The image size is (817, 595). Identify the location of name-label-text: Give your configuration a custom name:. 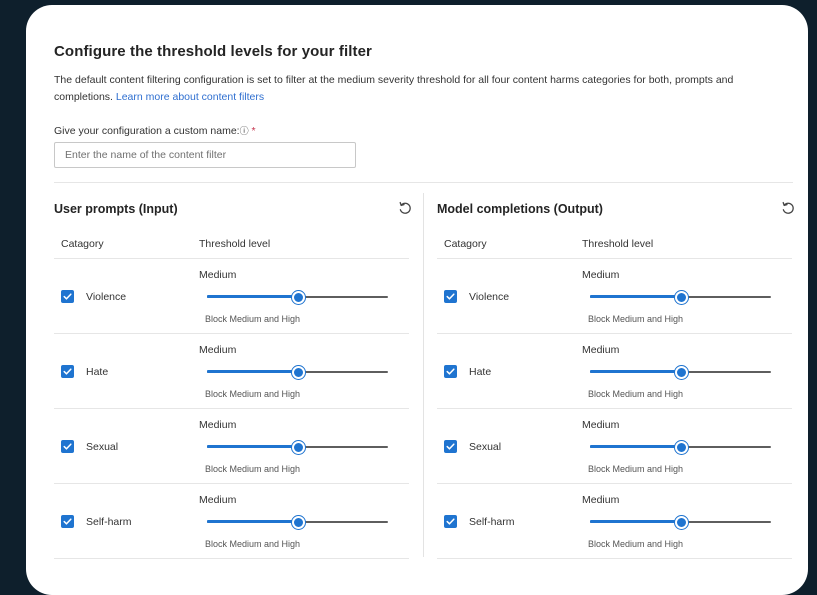
(147, 131).